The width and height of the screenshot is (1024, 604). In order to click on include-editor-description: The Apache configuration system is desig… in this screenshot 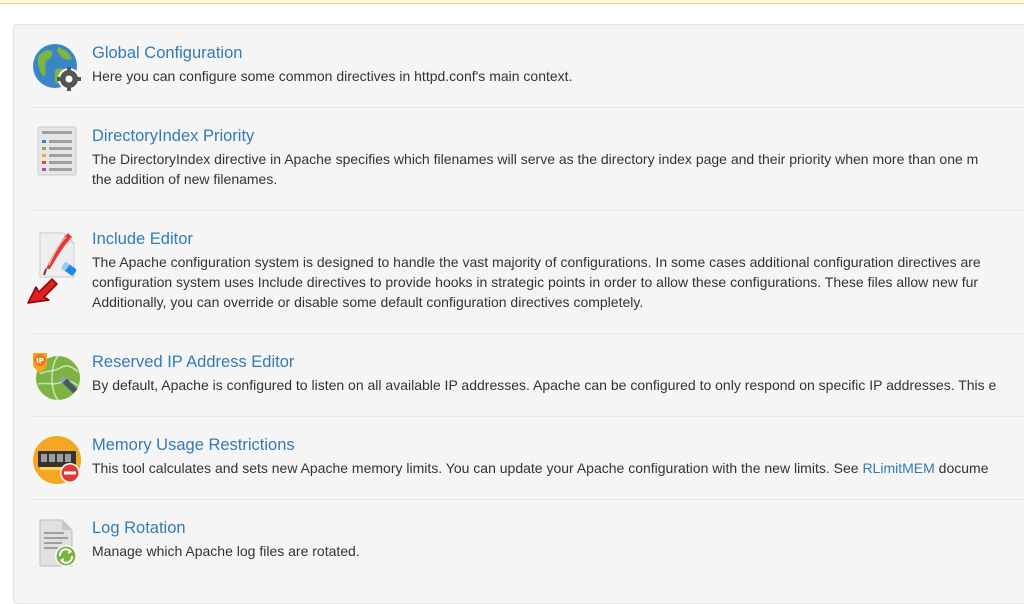, I will do `click(536, 282)`.